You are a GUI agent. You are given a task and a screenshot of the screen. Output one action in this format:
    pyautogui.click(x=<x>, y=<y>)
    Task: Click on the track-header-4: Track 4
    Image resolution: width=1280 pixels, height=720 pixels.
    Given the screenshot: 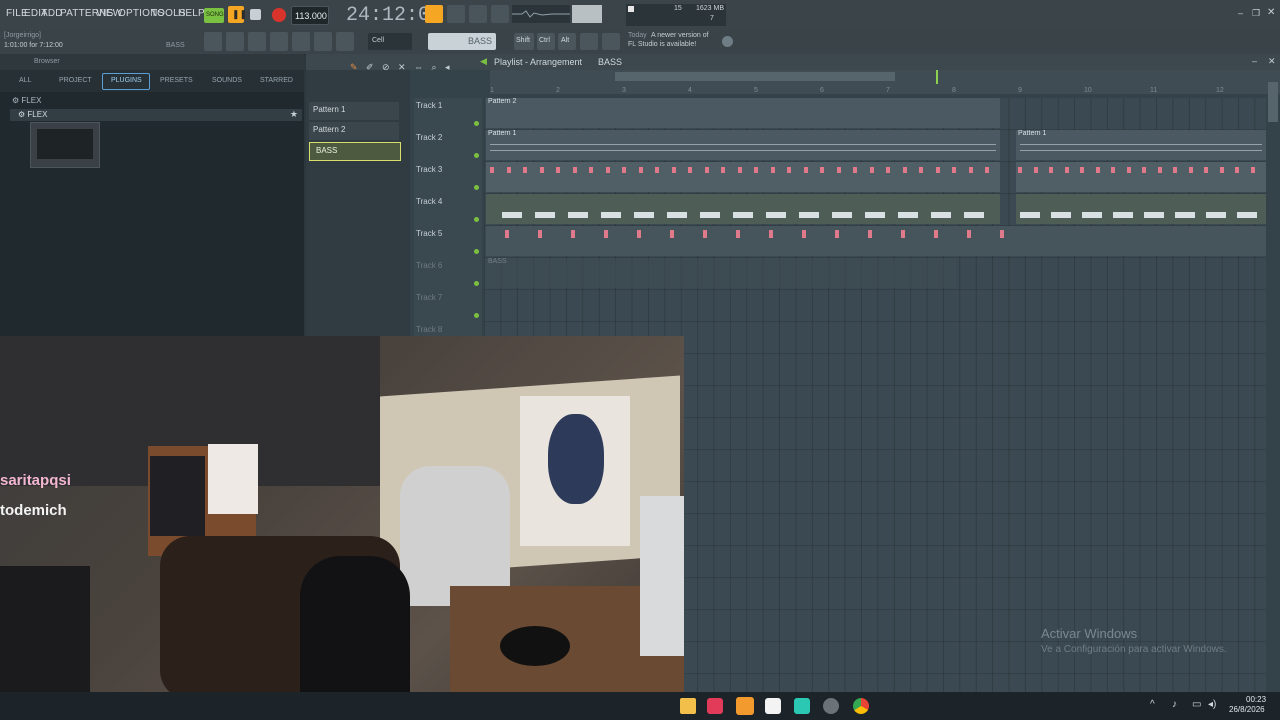 What is the action you would take?
    pyautogui.click(x=448, y=210)
    